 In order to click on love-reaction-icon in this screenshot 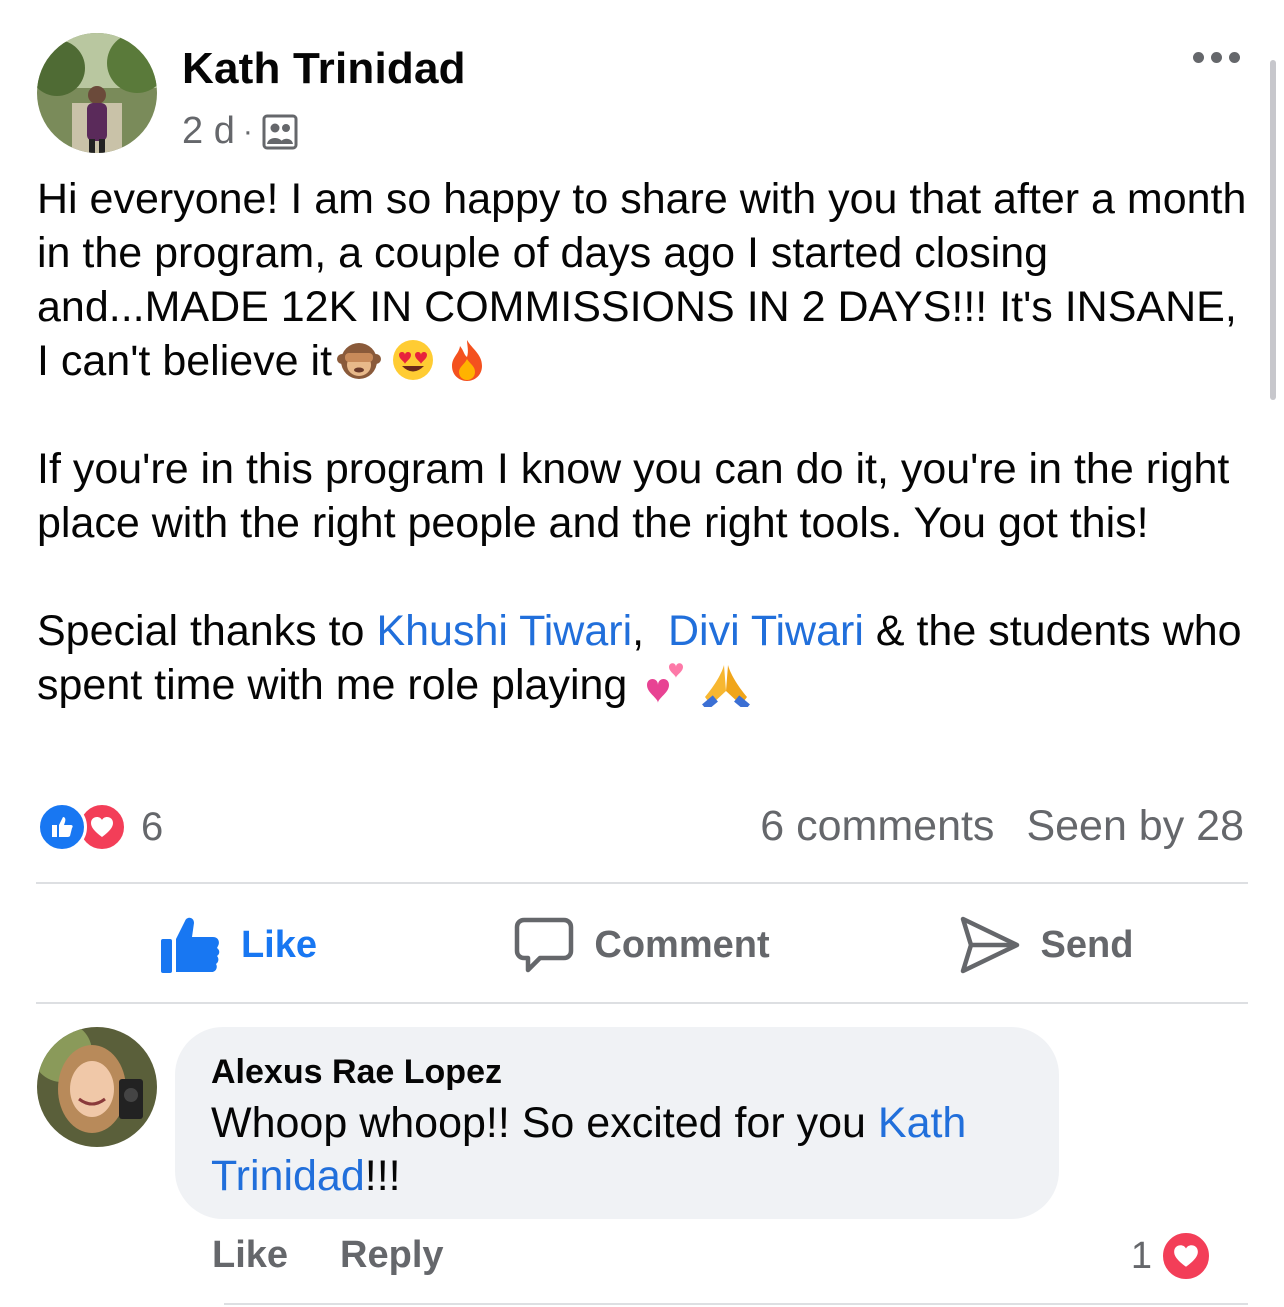, I will do `click(1186, 1256)`.